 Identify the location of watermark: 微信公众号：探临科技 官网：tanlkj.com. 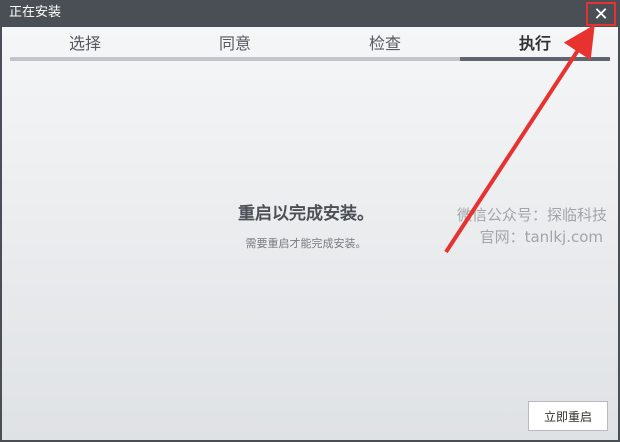
(532, 226).